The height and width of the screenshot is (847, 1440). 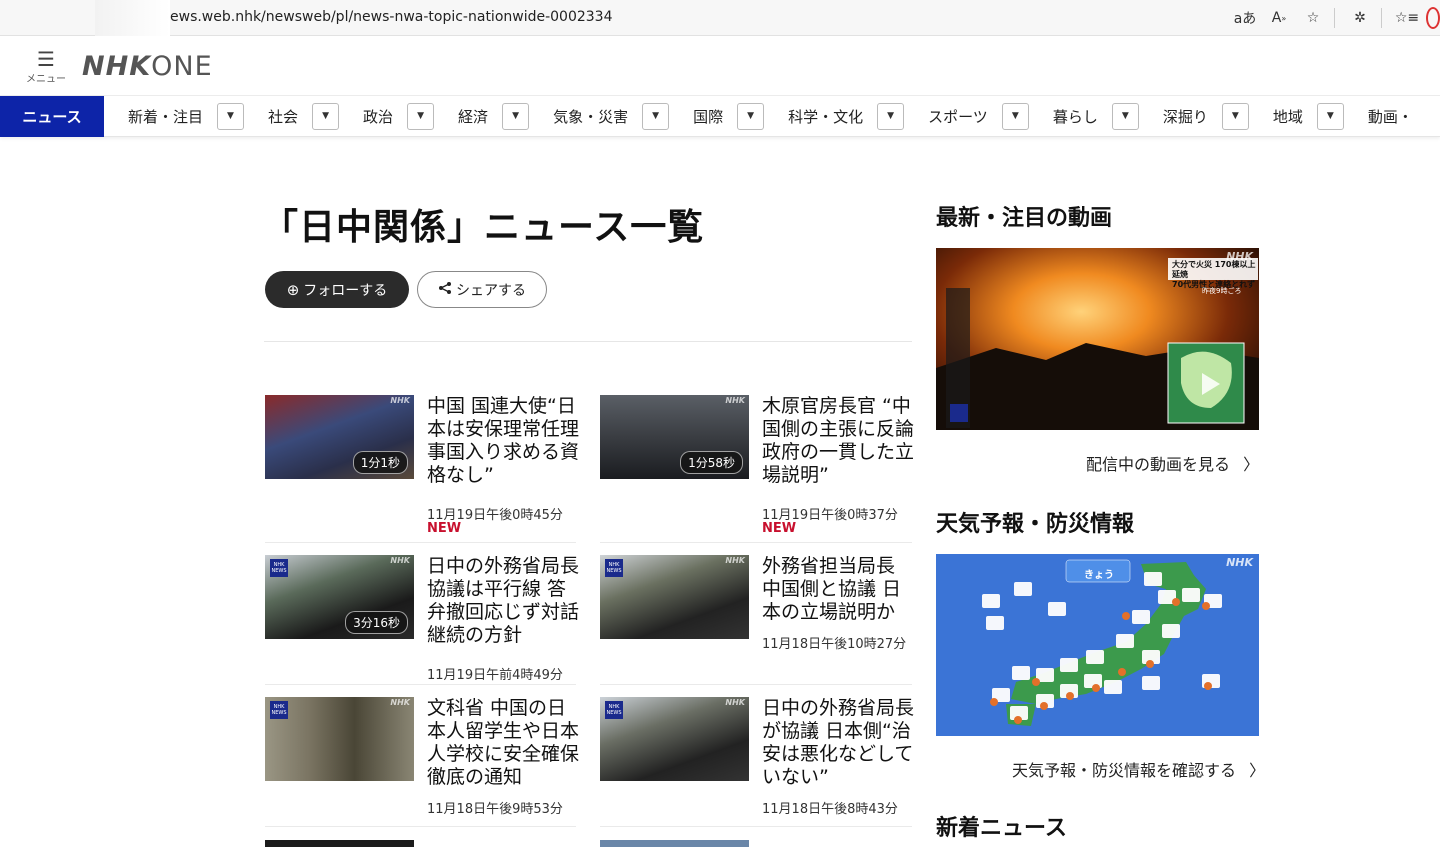 What do you see at coordinates (1185, 116) in the screenshot?
I see `nav-tab-label: 深掘り` at bounding box center [1185, 116].